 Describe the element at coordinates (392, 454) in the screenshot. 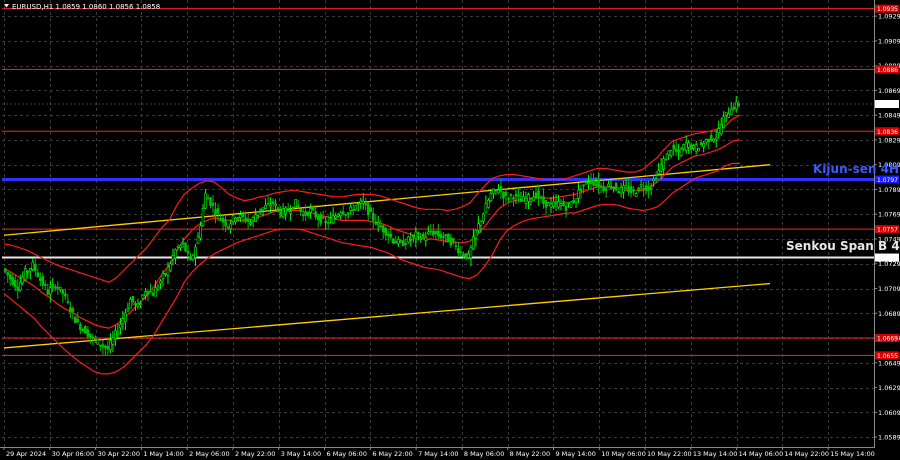

I see `x-tick-label: 6 May 22:00` at that location.